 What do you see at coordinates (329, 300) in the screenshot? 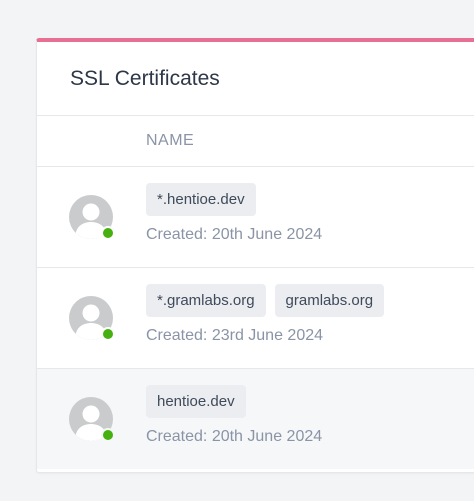
I see `domain-tag: gramlabs.org` at bounding box center [329, 300].